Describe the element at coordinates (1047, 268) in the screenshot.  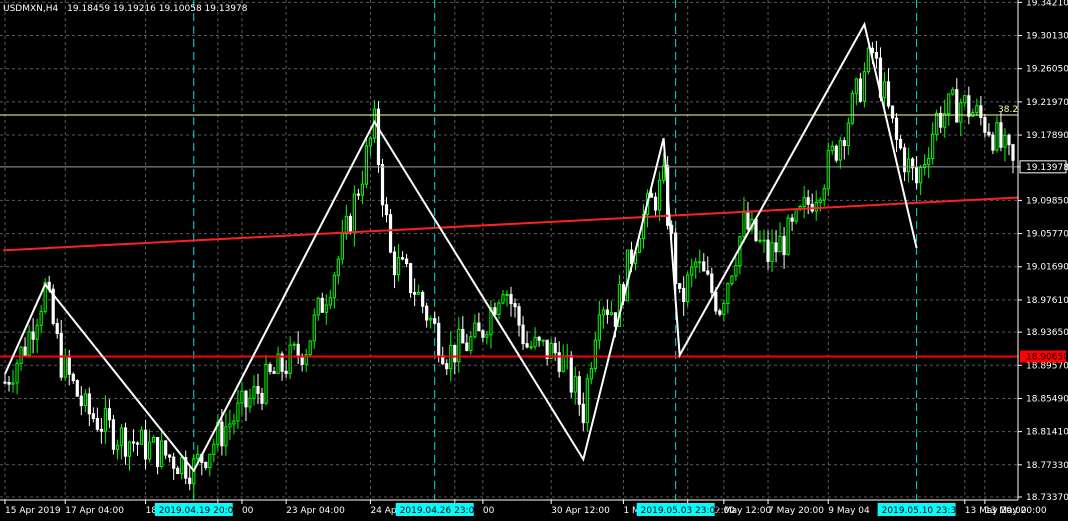
I see `y-tick-label: 19.01690` at that location.